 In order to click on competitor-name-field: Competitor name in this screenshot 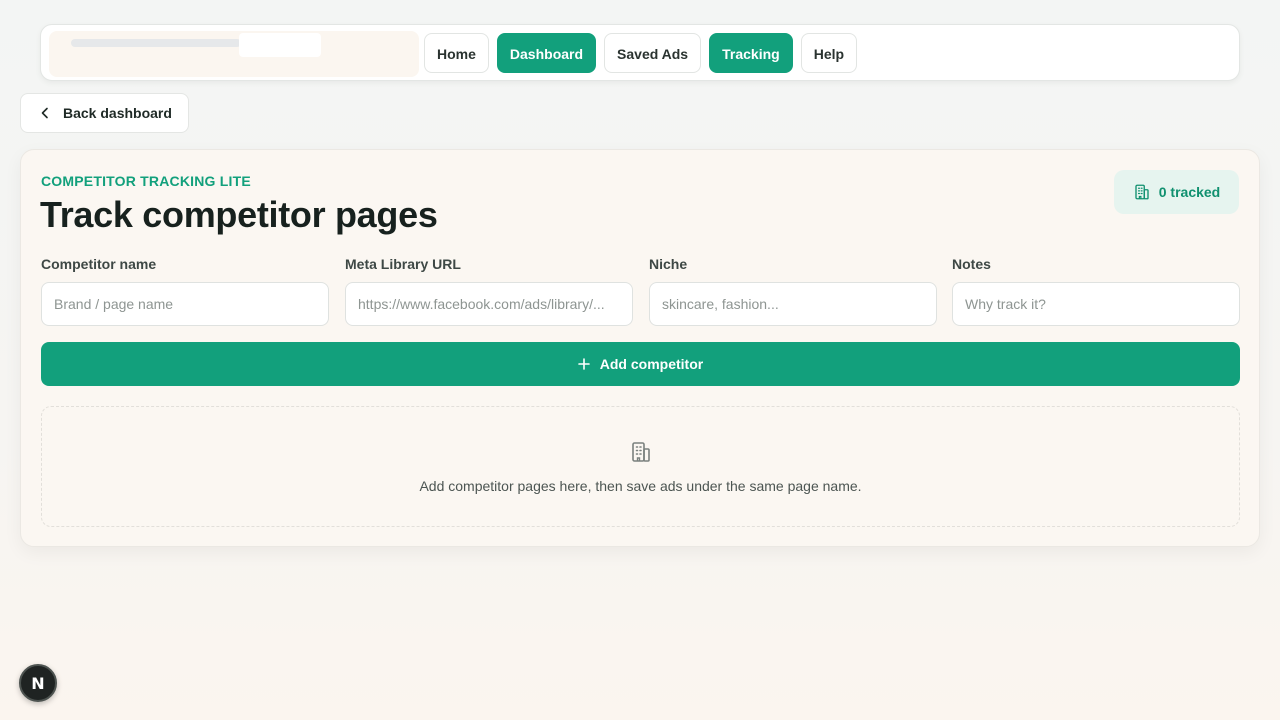, I will do `click(185, 291)`.